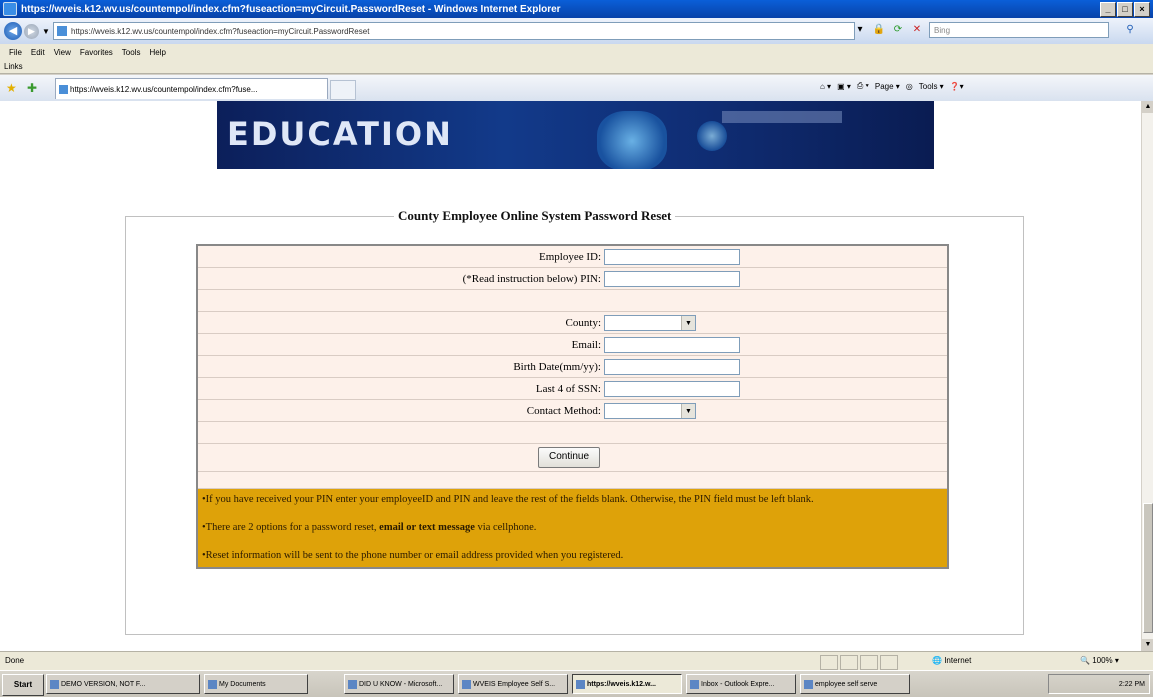  What do you see at coordinates (931, 86) in the screenshot?
I see `tools-menu: Tools ▾` at bounding box center [931, 86].